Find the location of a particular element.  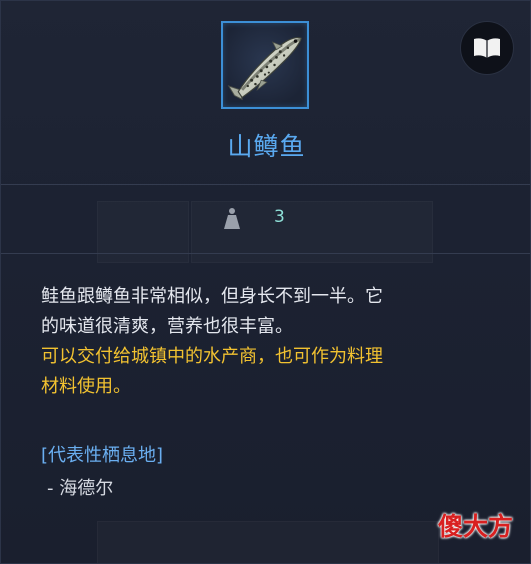

watermark-logo: 傻大方 is located at coordinates (476, 526).